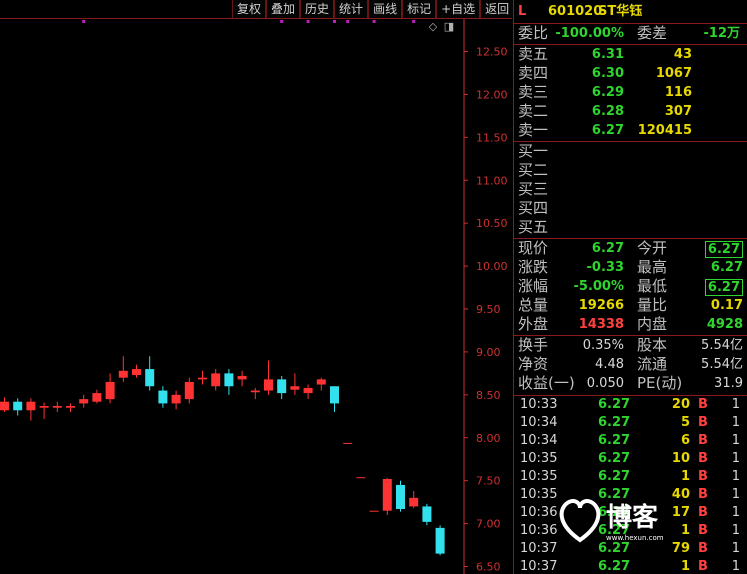 This screenshot has width=747, height=574. What do you see at coordinates (351, 9) in the screenshot?
I see `toolbar-button-3: 统计` at bounding box center [351, 9].